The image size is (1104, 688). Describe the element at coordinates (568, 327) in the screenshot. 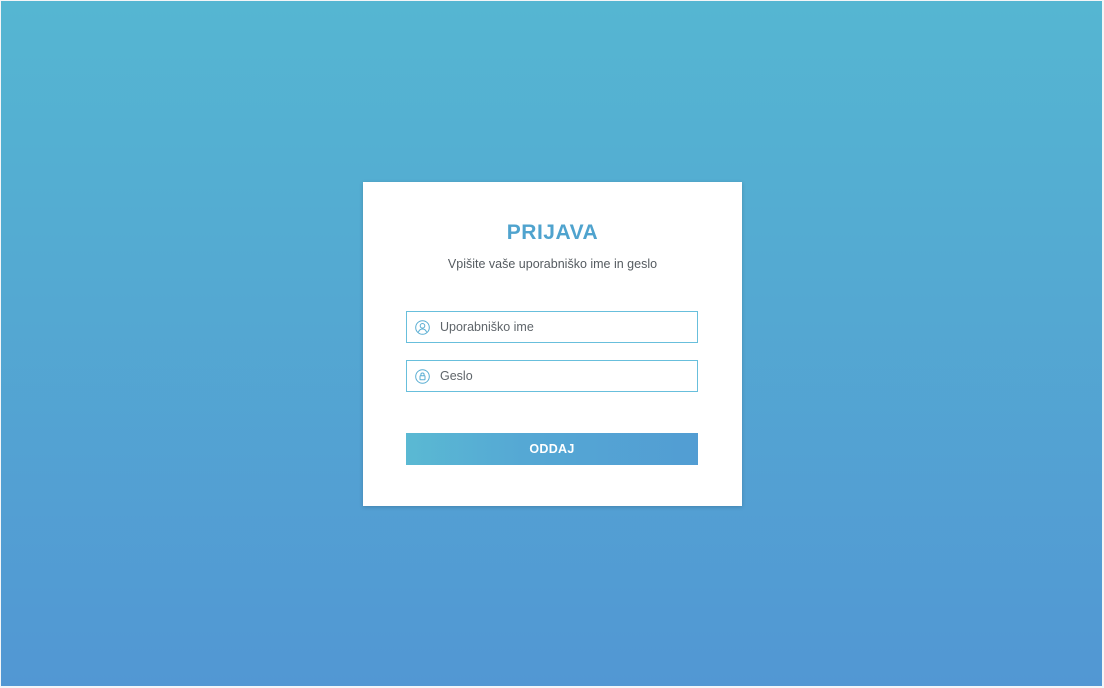

I see `username-input` at that location.